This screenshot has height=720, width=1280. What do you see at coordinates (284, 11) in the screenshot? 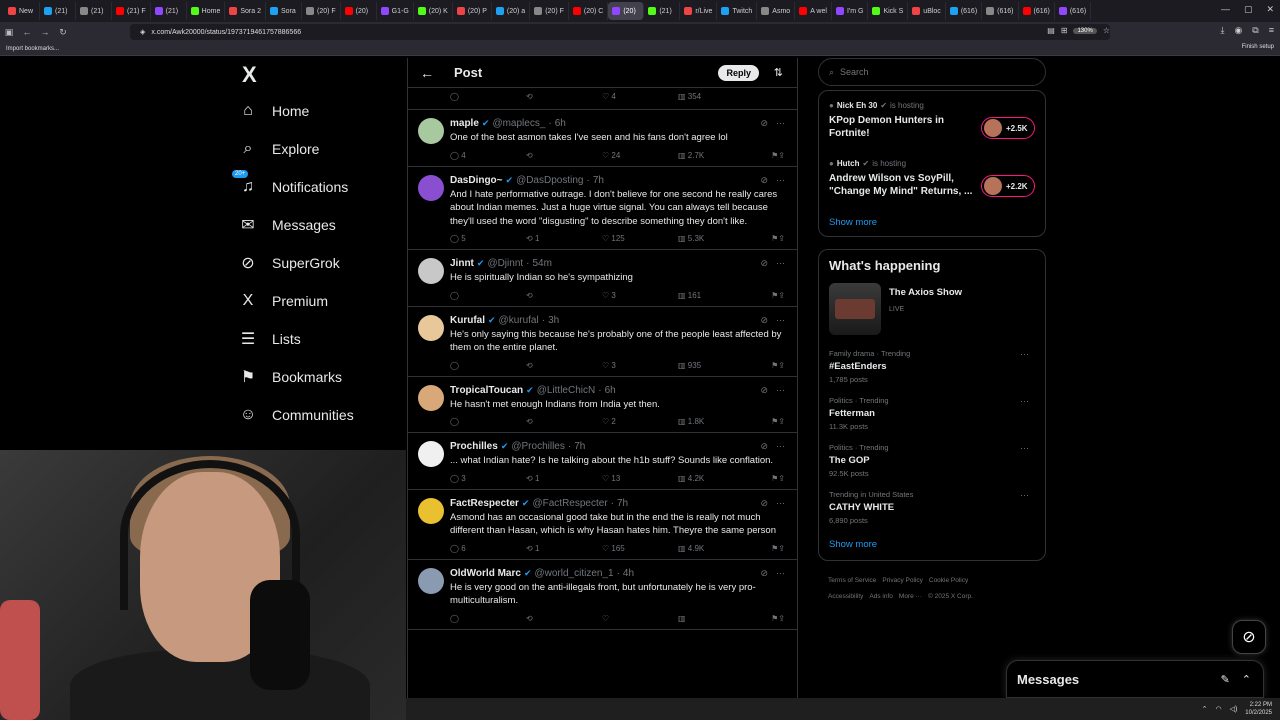
I see `browser-tab: Sora` at bounding box center [284, 11].